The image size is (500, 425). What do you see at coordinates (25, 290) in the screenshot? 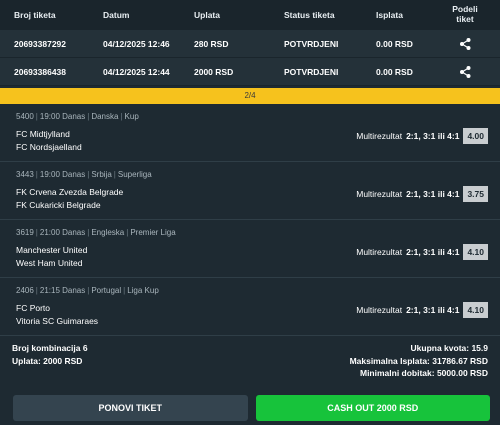
I see `event-code: 2406` at bounding box center [25, 290].